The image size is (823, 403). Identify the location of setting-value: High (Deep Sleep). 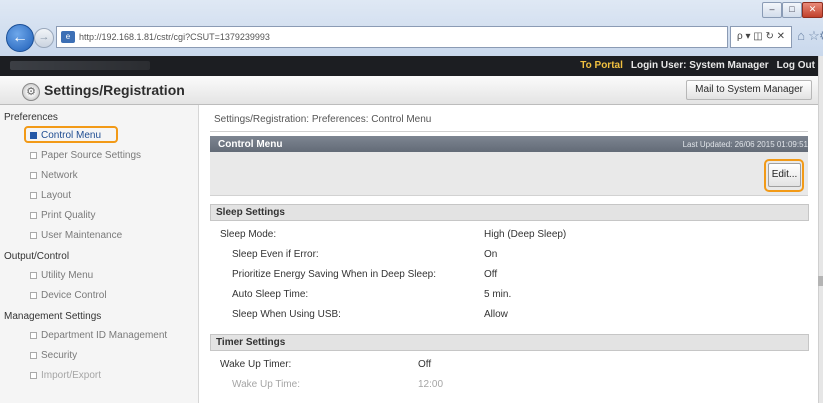
(525, 234).